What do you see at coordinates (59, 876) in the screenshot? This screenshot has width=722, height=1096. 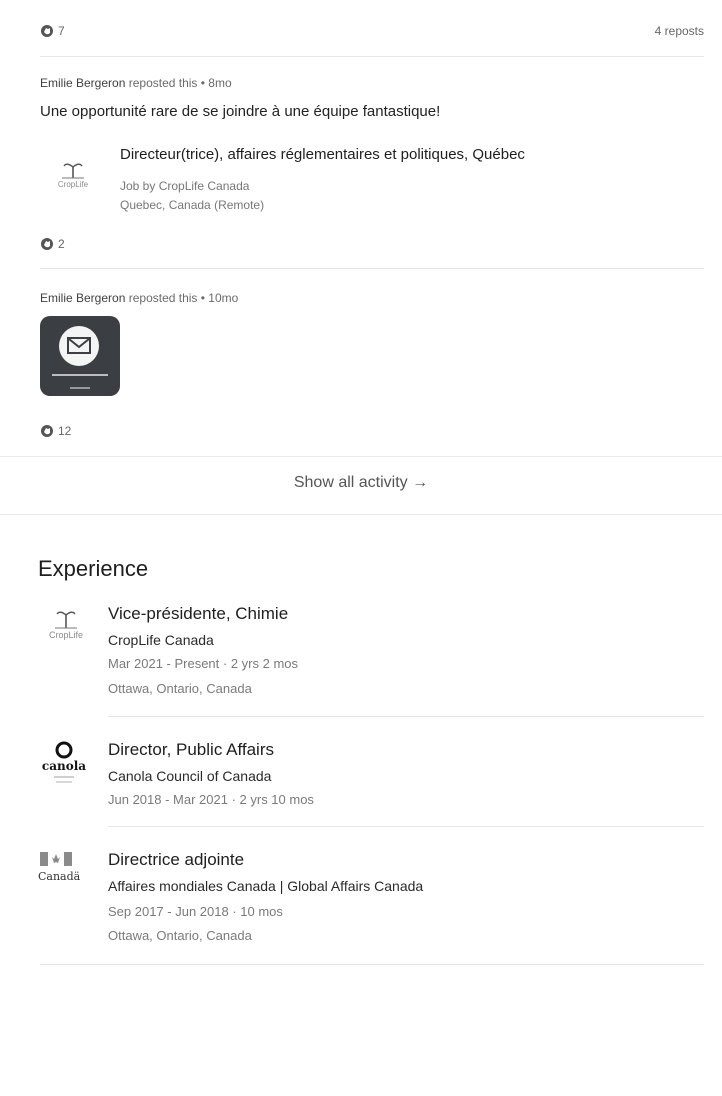 I see `svg-text: Canadä` at bounding box center [59, 876].